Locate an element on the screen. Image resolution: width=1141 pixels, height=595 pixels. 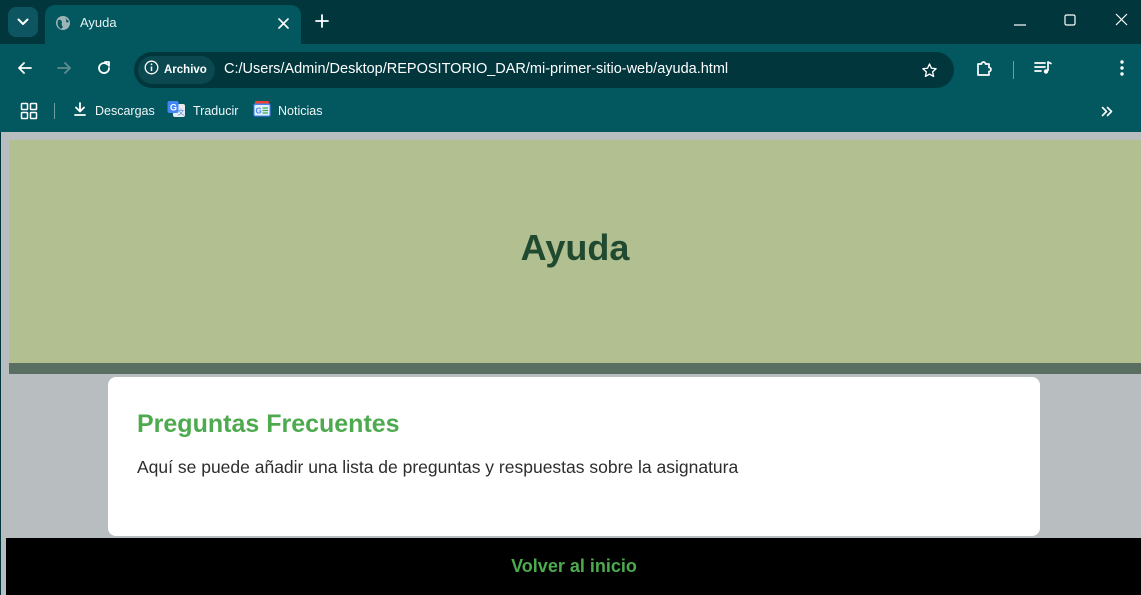
reload-button is located at coordinates (104, 70).